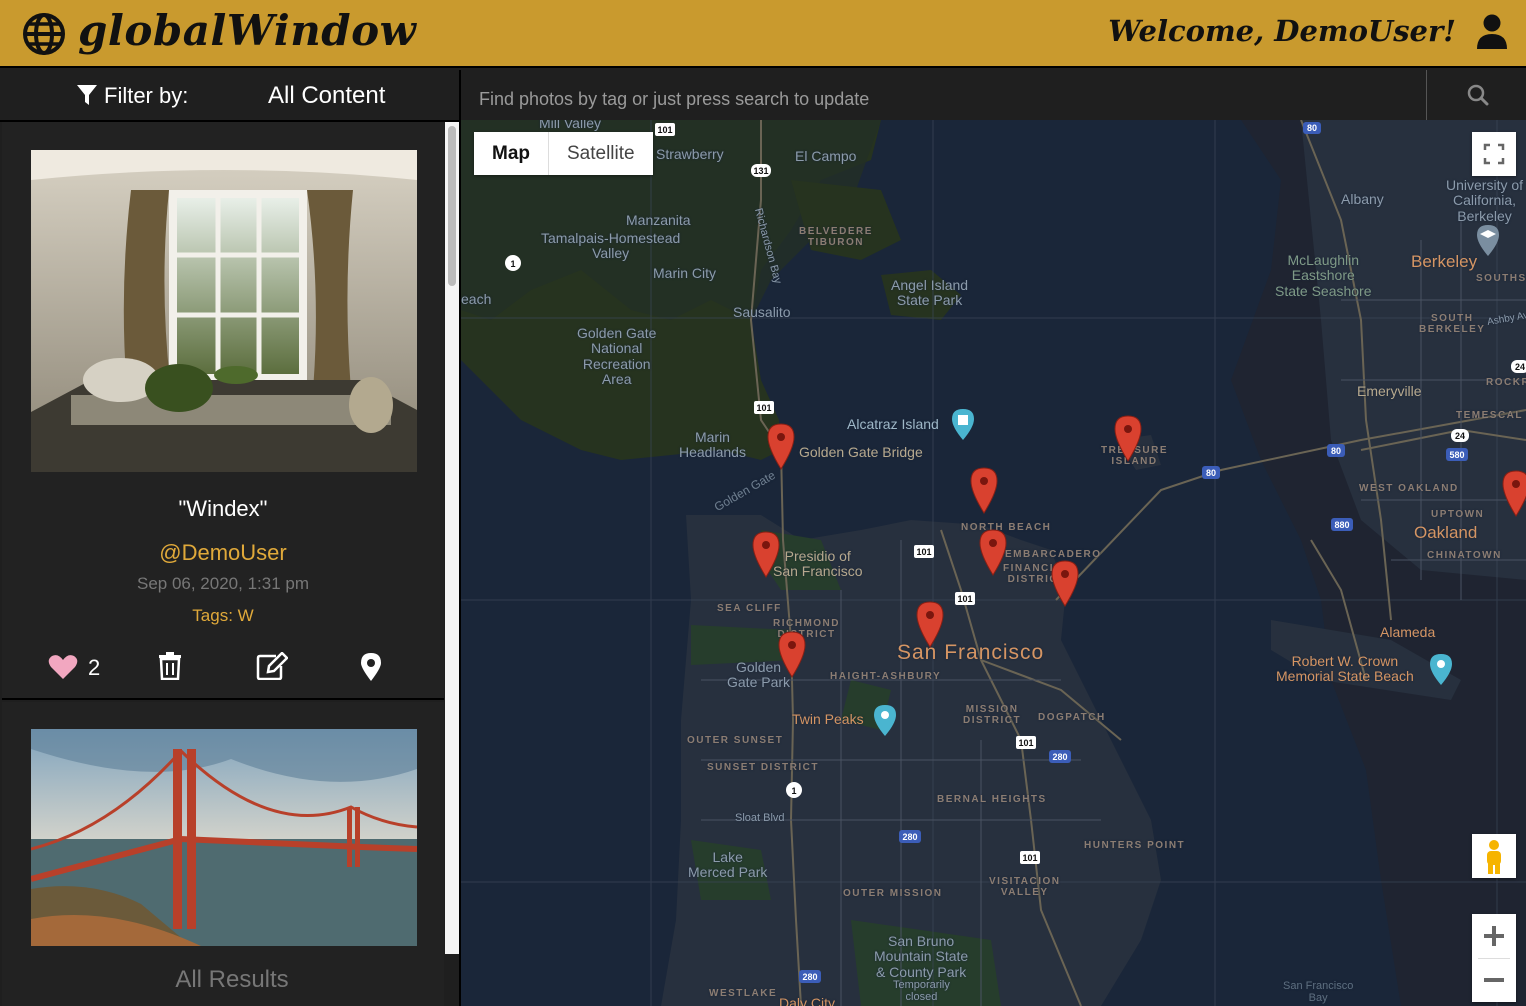 The width and height of the screenshot is (1526, 1006). I want to click on fullscreen-button, so click(1494, 154).